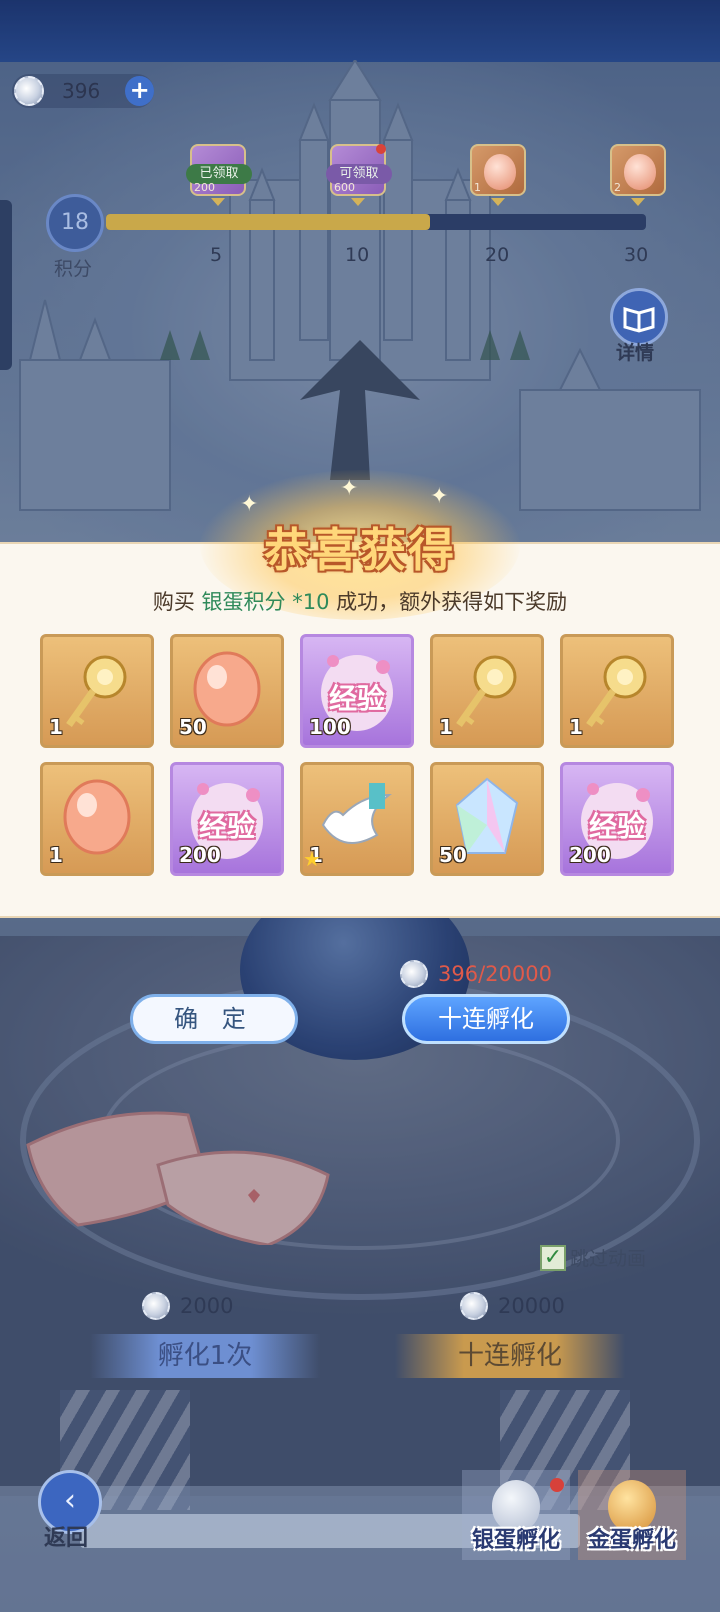 The height and width of the screenshot is (1612, 720). Describe the element at coordinates (205, 1356) in the screenshot. I see `hatch-once-button: 孵化1次` at that location.